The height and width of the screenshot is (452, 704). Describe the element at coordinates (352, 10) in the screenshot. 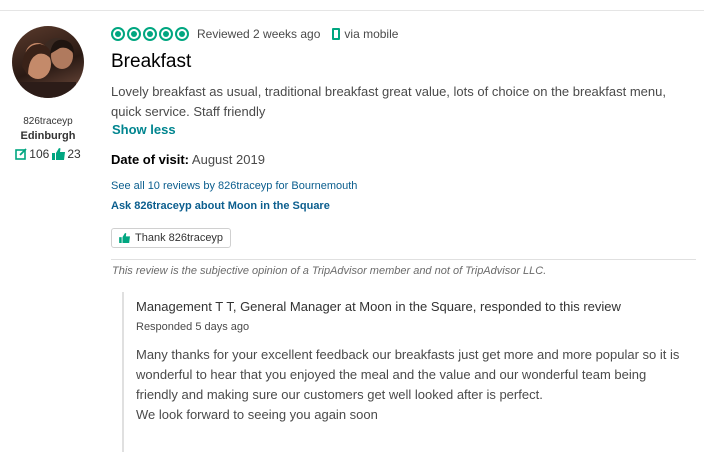

I see `top-divider` at that location.